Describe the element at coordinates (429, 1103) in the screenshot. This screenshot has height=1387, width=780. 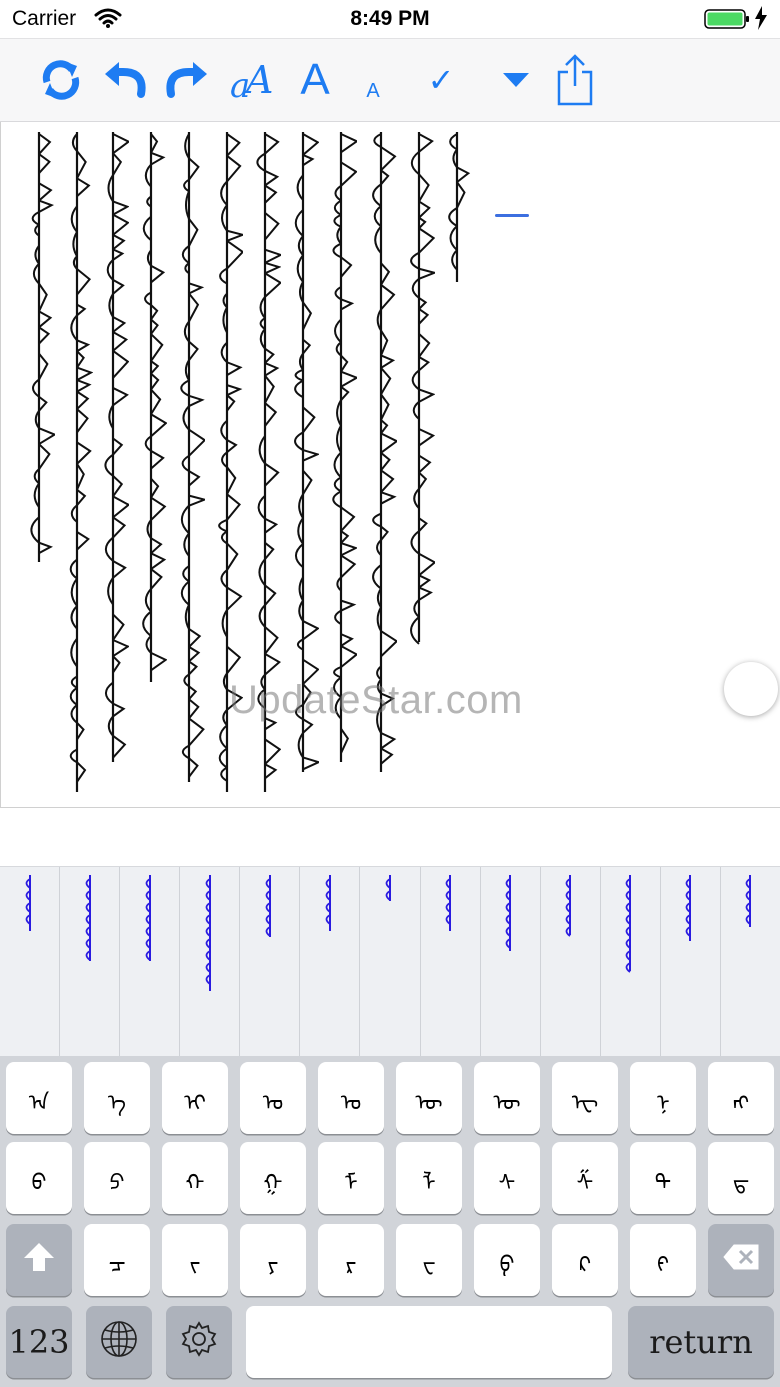
I see `key-label: ᠥ` at that location.